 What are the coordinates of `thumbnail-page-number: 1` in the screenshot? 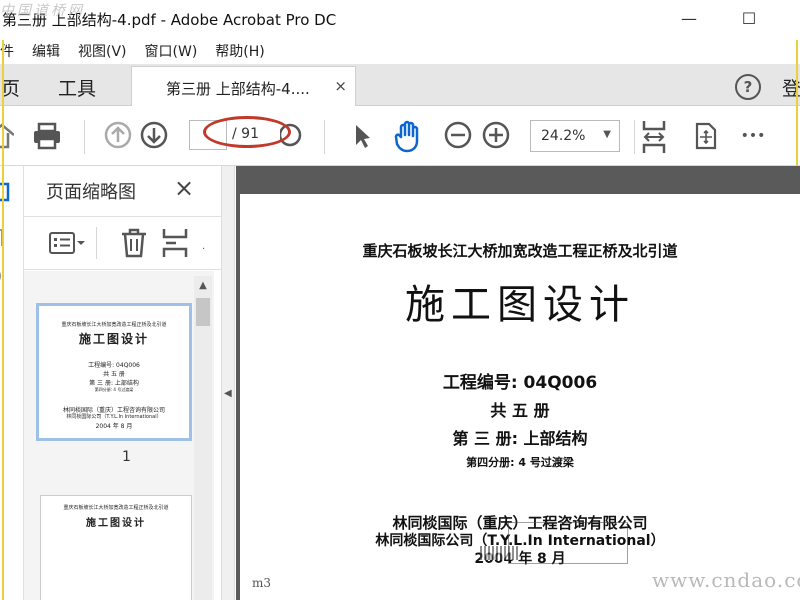 It's located at (126, 457).